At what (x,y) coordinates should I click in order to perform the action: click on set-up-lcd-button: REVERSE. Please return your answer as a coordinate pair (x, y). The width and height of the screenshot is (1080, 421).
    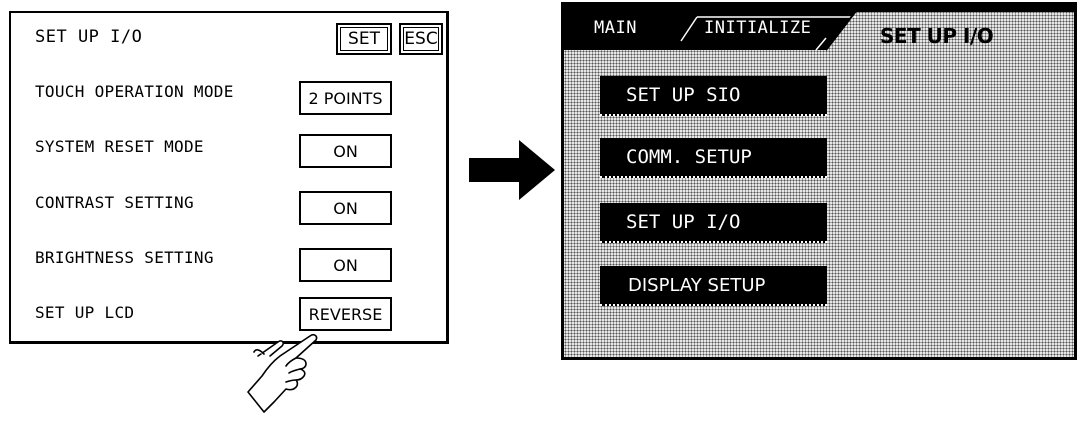
    Looking at the image, I should click on (345, 314).